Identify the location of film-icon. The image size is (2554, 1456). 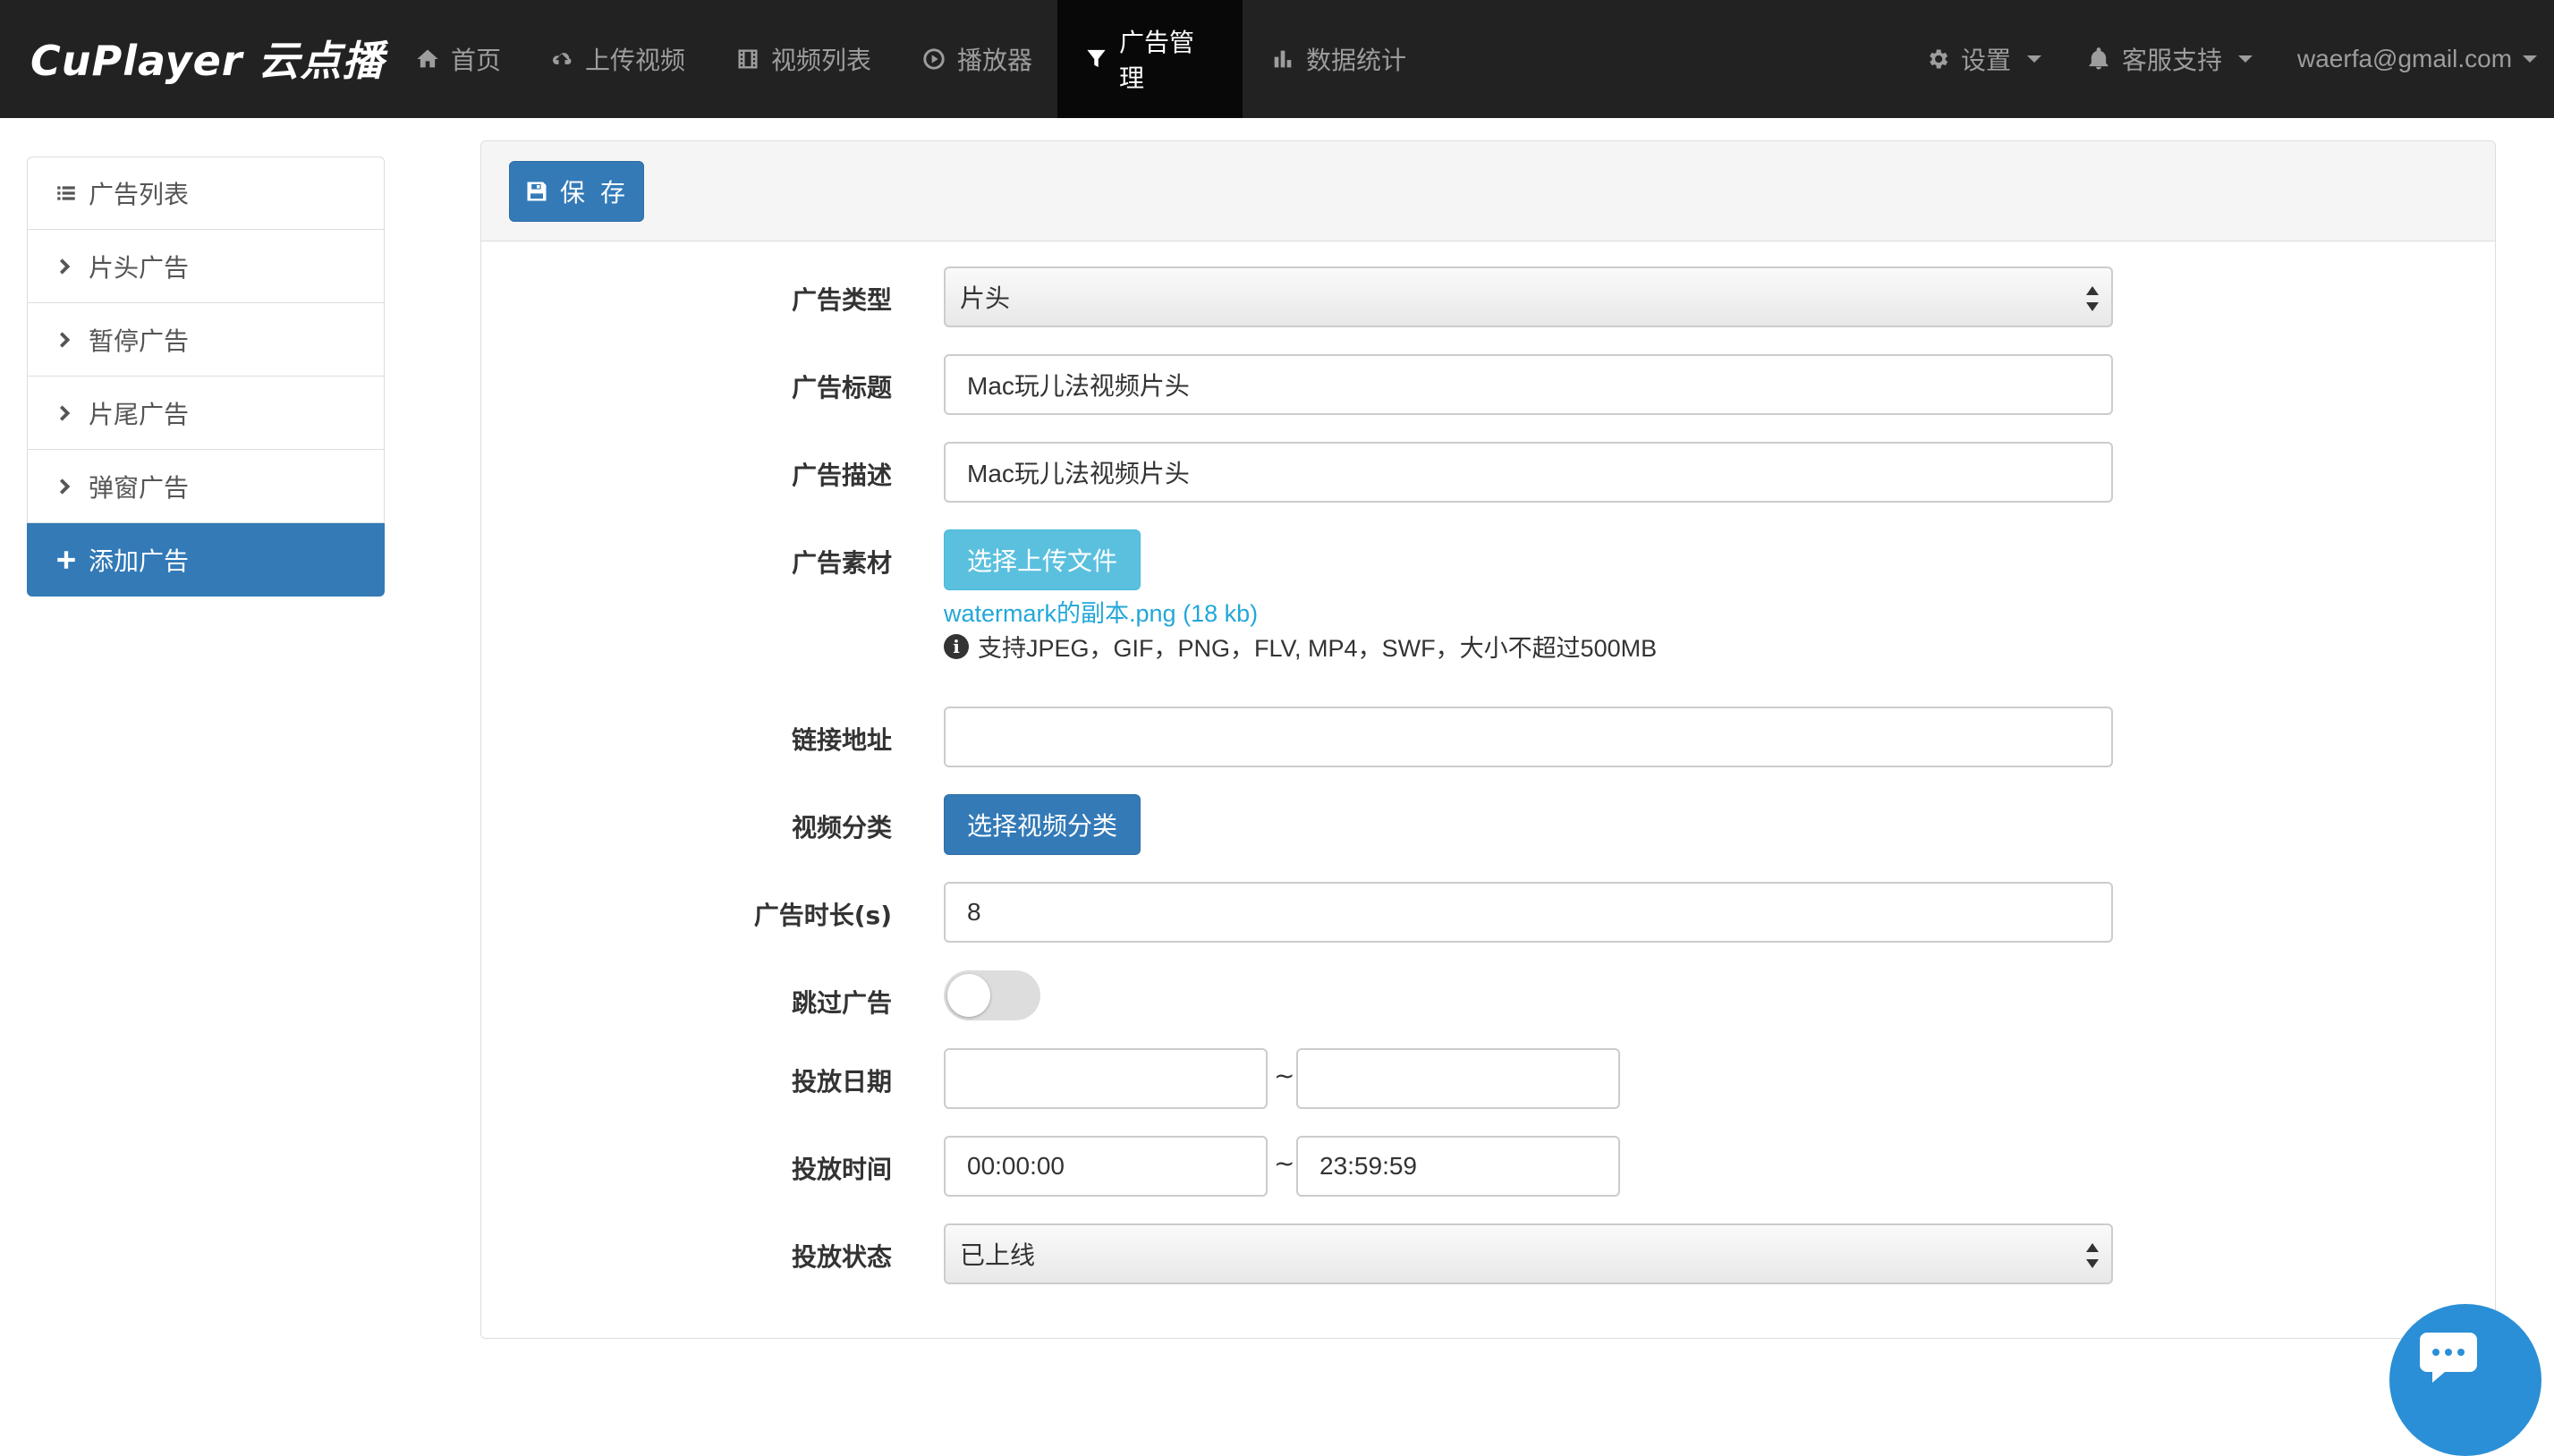
(748, 59).